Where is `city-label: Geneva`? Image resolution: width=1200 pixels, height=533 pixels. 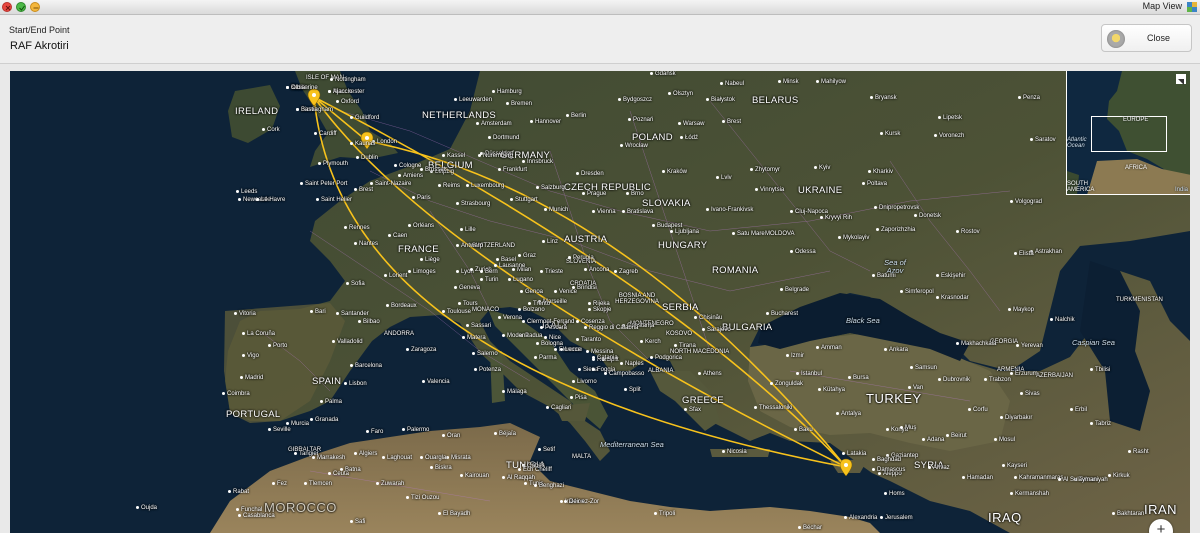 city-label: Geneva is located at coordinates (467, 288).